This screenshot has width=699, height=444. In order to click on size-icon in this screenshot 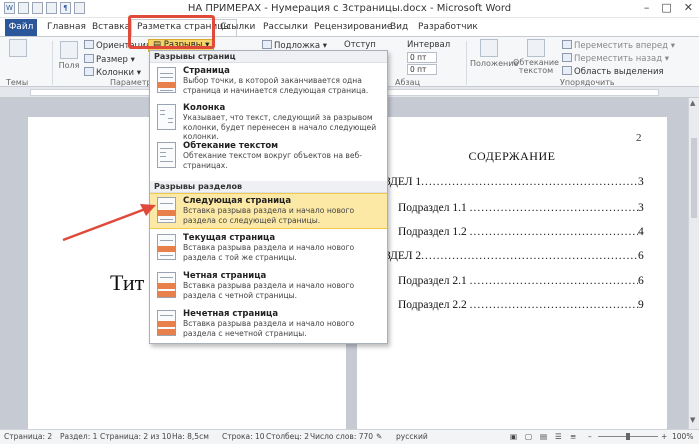, I will do `click(89, 58)`.